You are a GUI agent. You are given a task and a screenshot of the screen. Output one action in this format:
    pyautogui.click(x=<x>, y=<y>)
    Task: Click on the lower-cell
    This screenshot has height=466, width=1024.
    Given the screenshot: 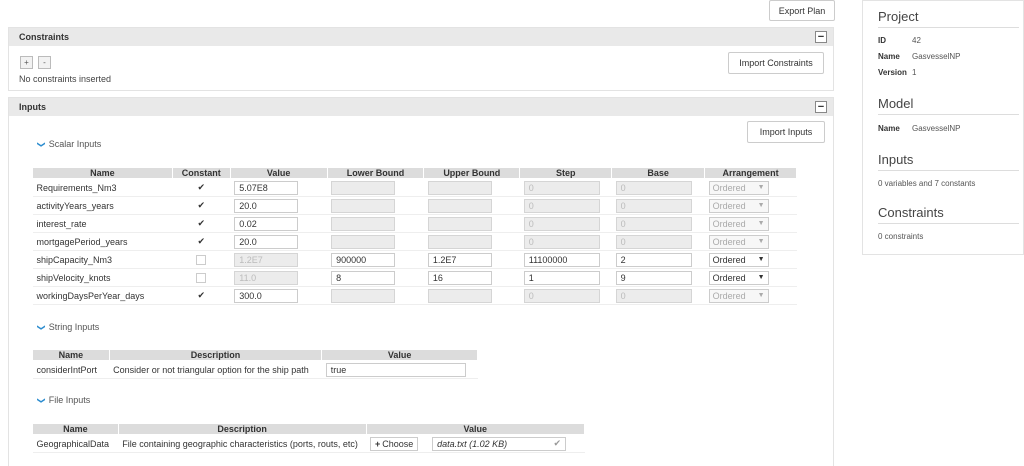 What is the action you would take?
    pyautogui.click(x=375, y=205)
    